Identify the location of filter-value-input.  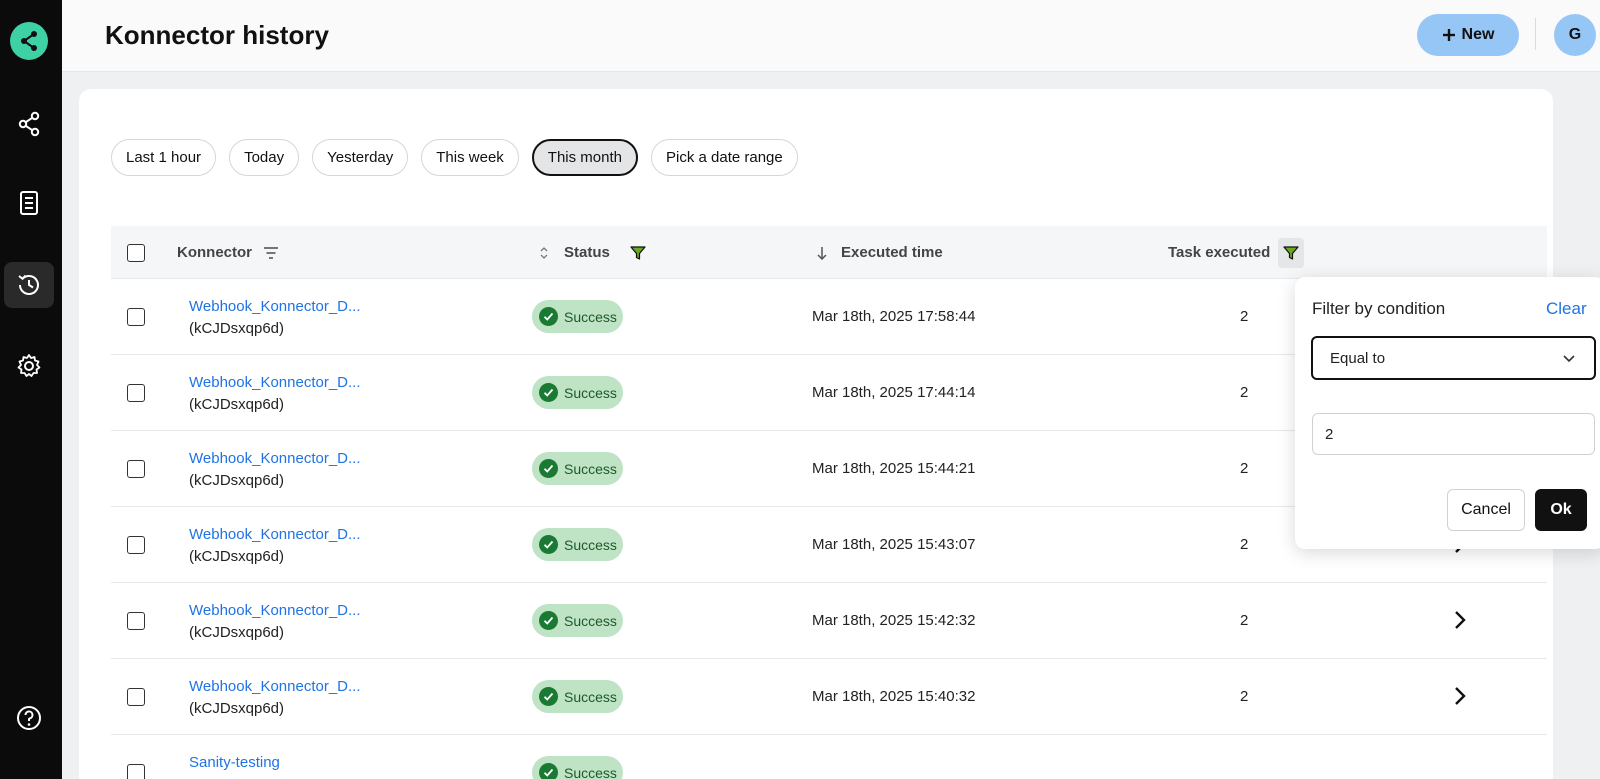
(1453, 434).